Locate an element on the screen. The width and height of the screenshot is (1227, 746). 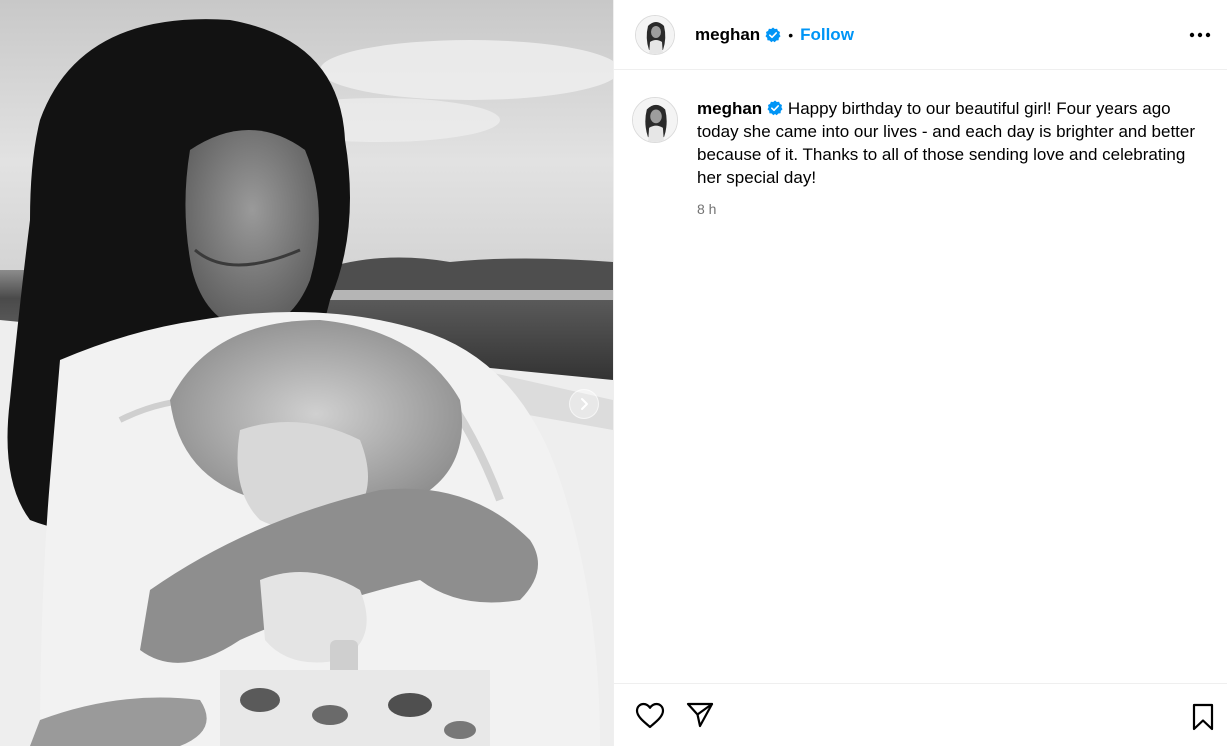
more-options-icon is located at coordinates (1200, 35).